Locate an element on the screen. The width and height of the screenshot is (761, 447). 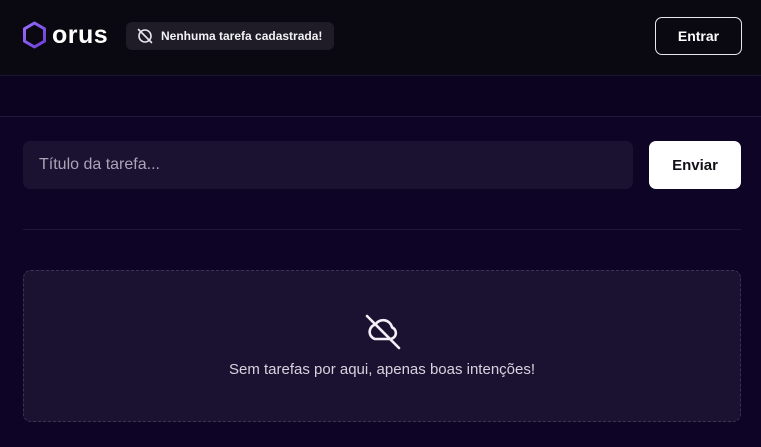
status-badge: Nenhuma tarefa cadastrada! is located at coordinates (230, 36).